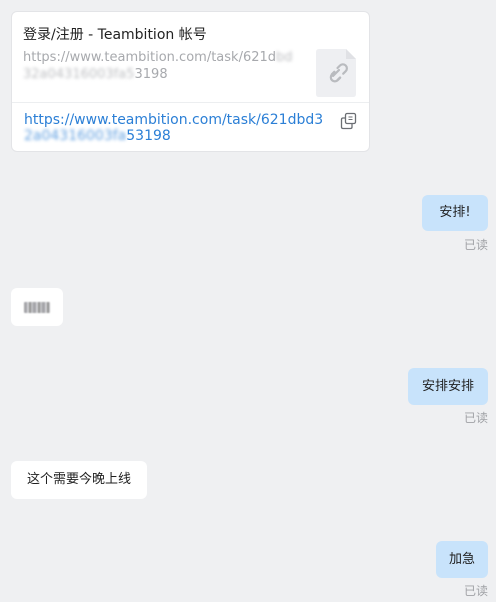 The height and width of the screenshot is (602, 496). I want to click on message-bubble-outgoing: 安排安排, so click(448, 386).